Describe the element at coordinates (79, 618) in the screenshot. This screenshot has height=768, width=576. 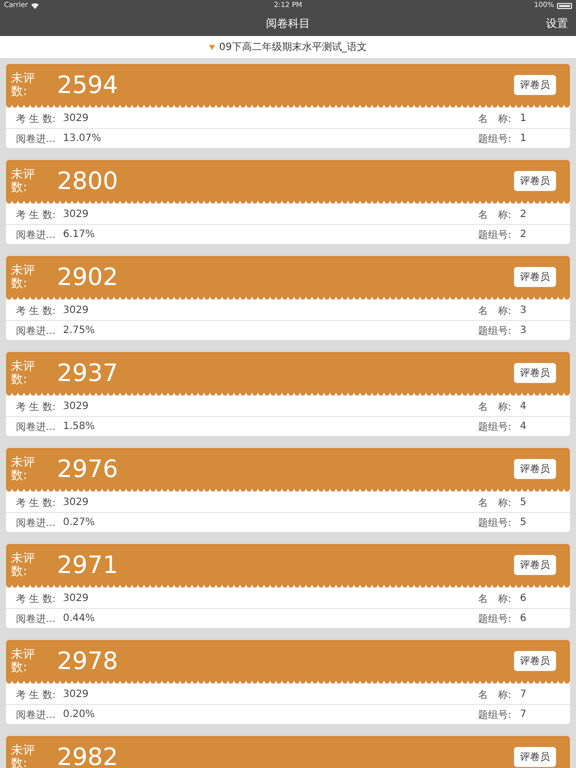
I see `field-value: 0.44%` at that location.